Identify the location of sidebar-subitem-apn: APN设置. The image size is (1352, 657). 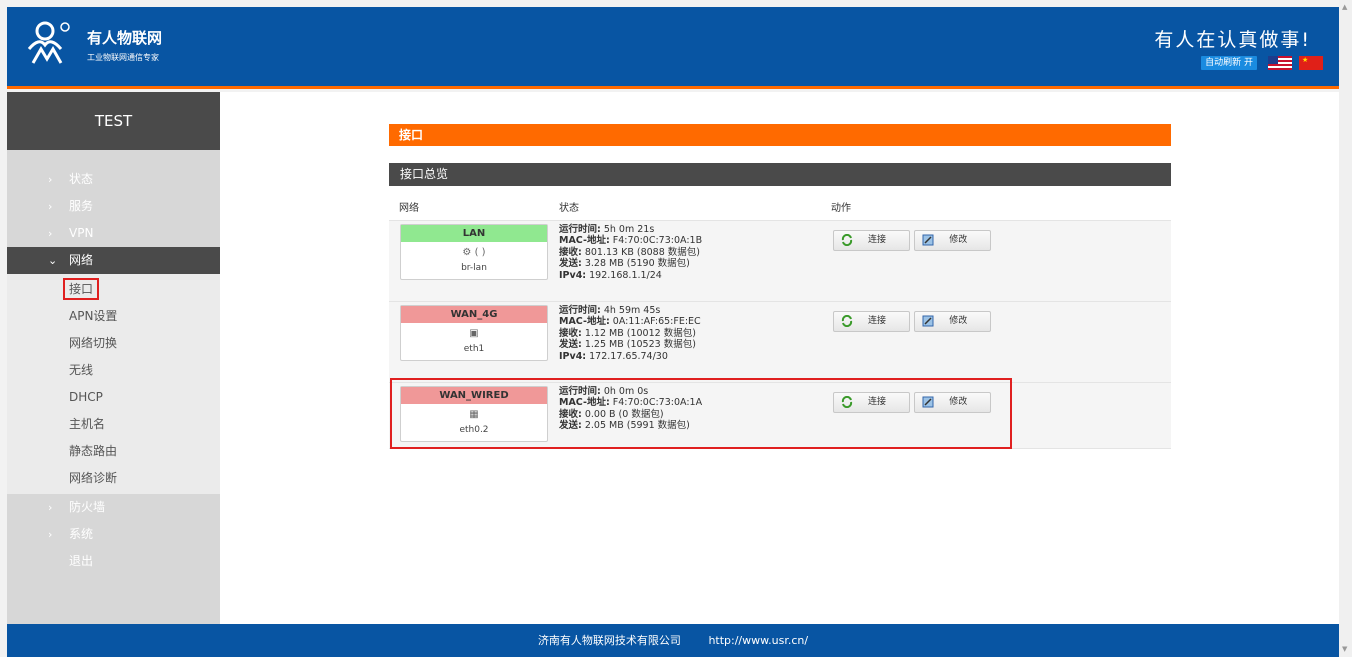
(113, 316).